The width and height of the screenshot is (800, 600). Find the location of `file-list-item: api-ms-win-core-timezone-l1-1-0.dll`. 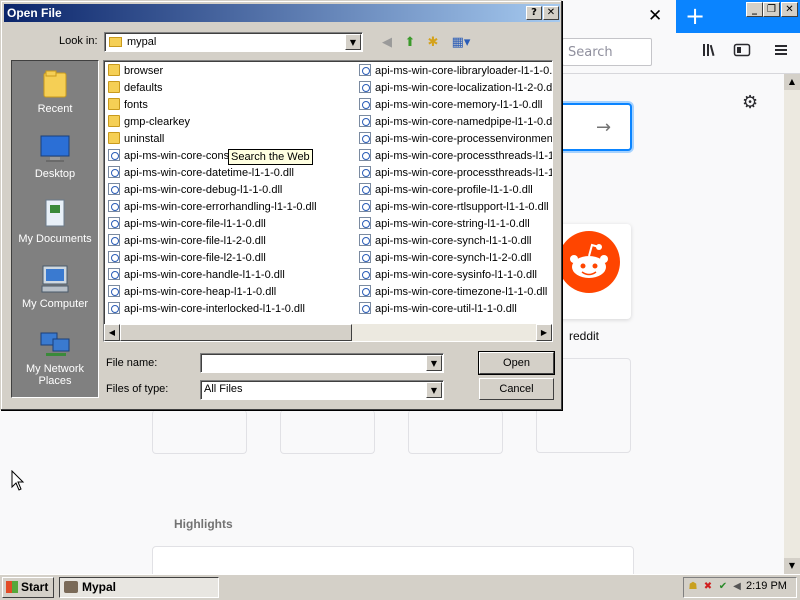

file-list-item: api-ms-win-core-timezone-l1-1-0.dll is located at coordinates (455, 292).